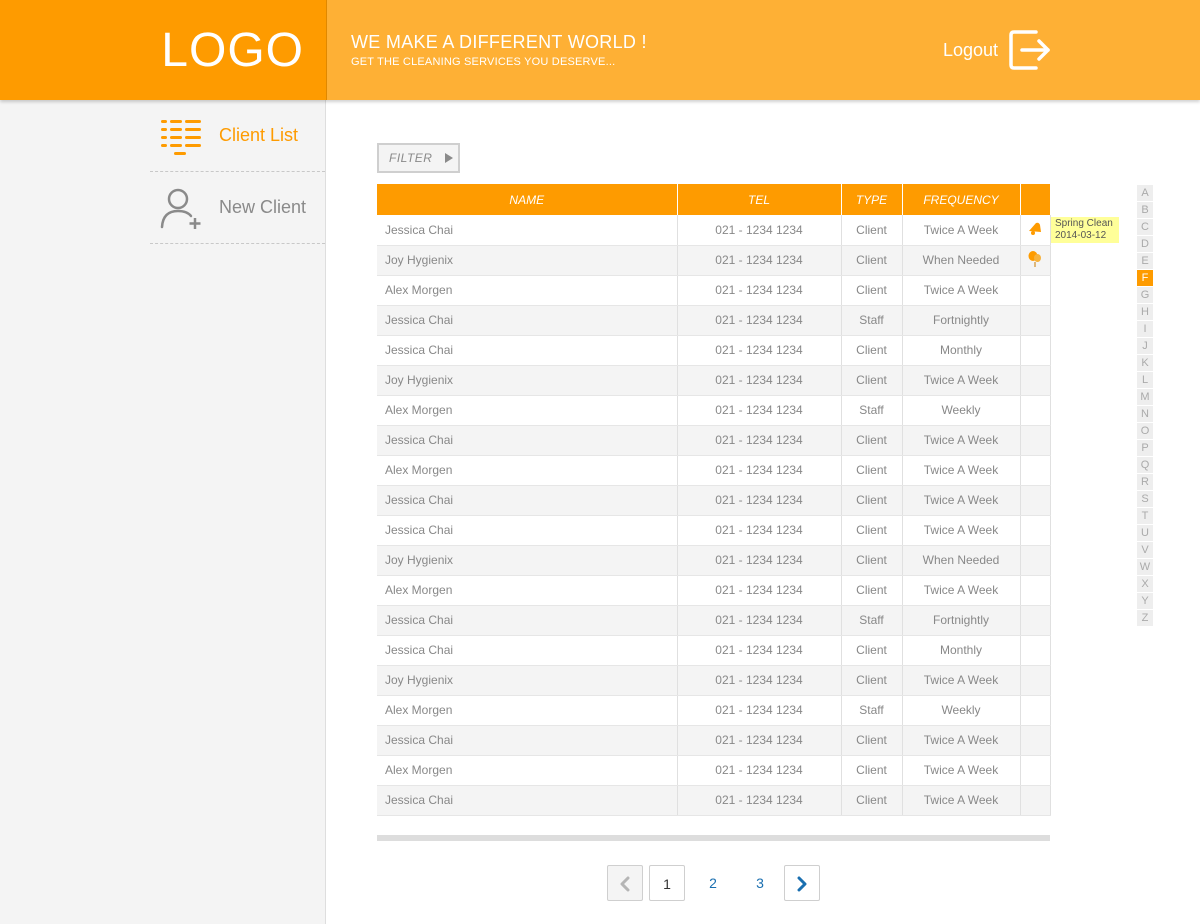 The image size is (1200, 924). I want to click on column-header-frequency: FREQUENCY, so click(961, 199).